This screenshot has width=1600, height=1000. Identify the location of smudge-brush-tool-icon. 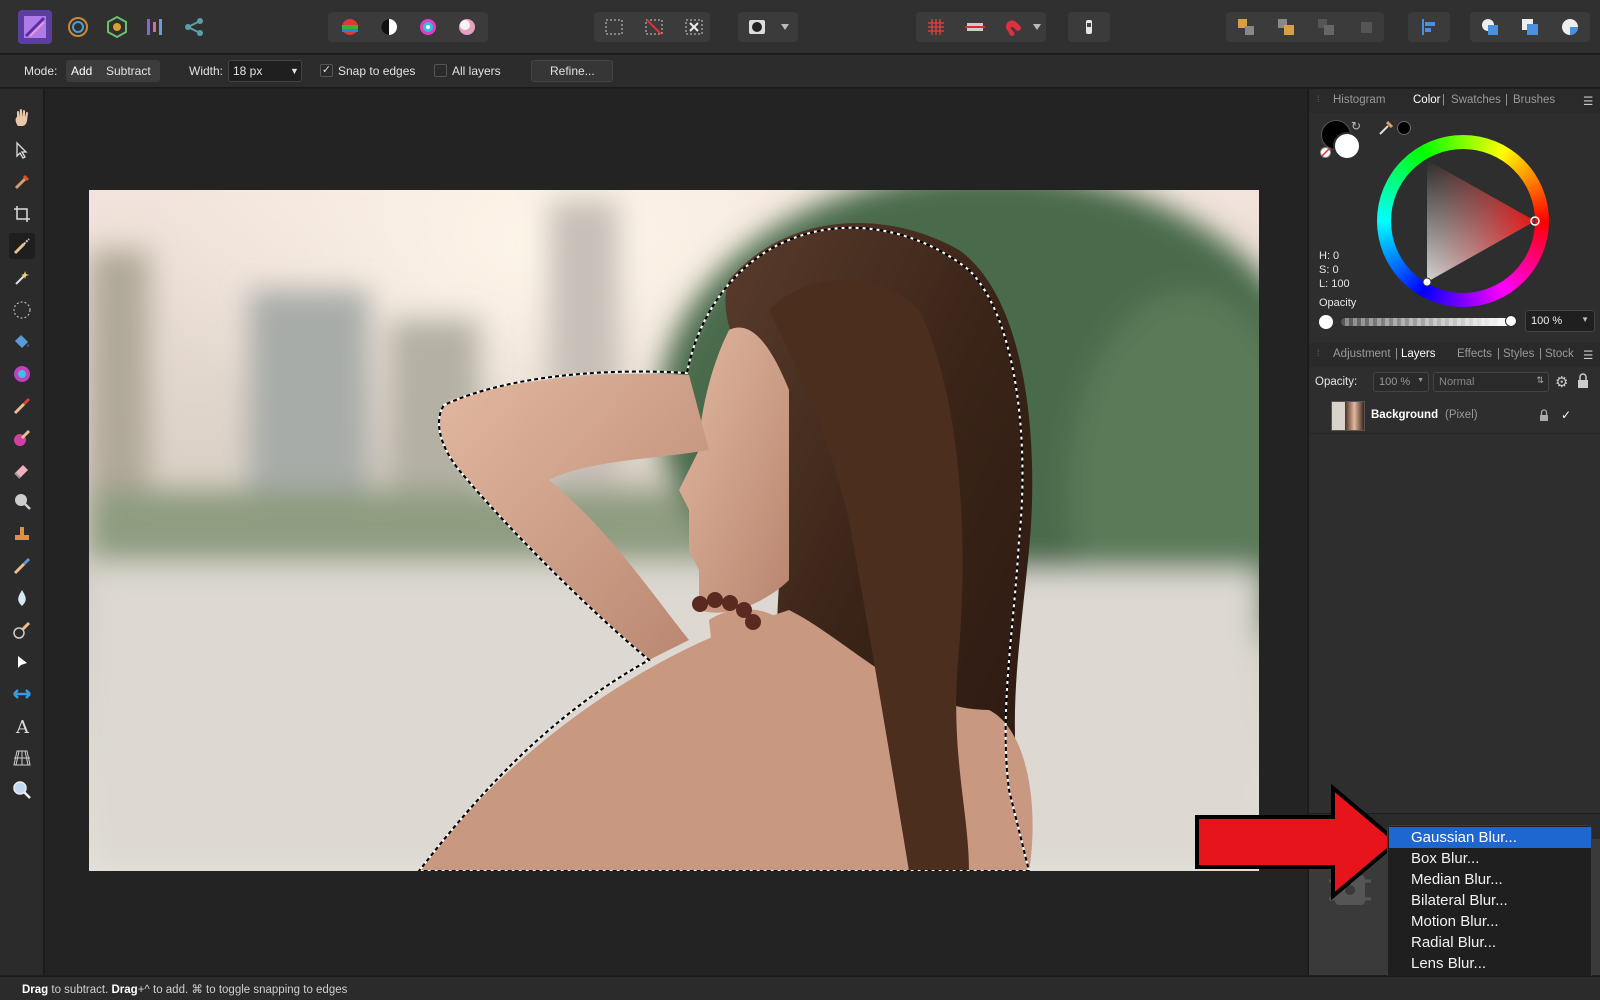
(22, 630).